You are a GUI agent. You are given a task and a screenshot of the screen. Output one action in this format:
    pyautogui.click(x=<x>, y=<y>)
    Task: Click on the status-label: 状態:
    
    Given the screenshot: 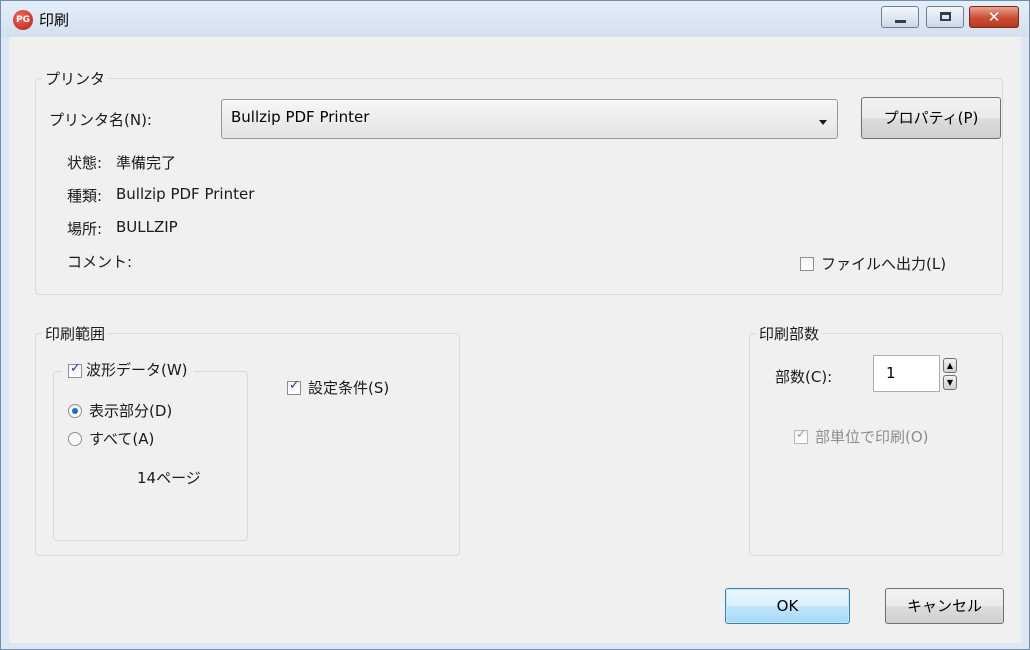 What is the action you would take?
    pyautogui.click(x=85, y=163)
    